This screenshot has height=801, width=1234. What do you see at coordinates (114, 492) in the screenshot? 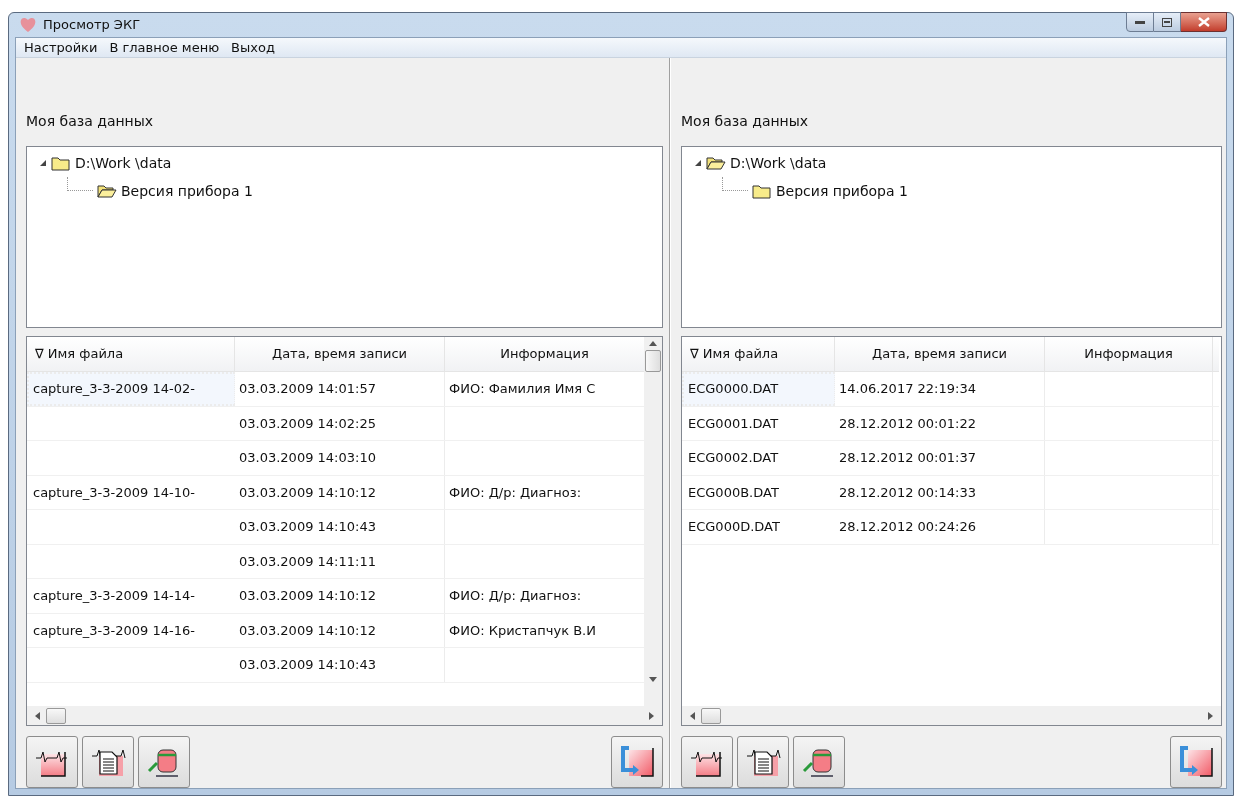
I see `table-cell-text: capture_3-3-2009 14-10-` at bounding box center [114, 492].